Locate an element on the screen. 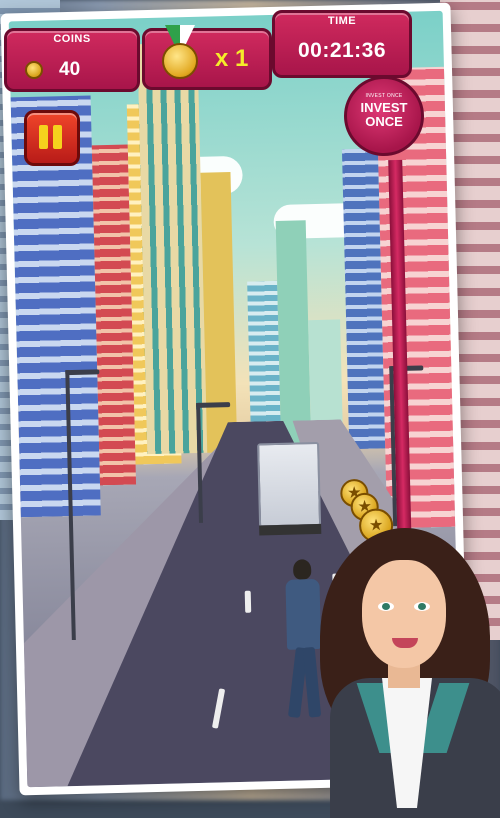  billboard-text: INVEST ONCE is located at coordinates (384, 114).